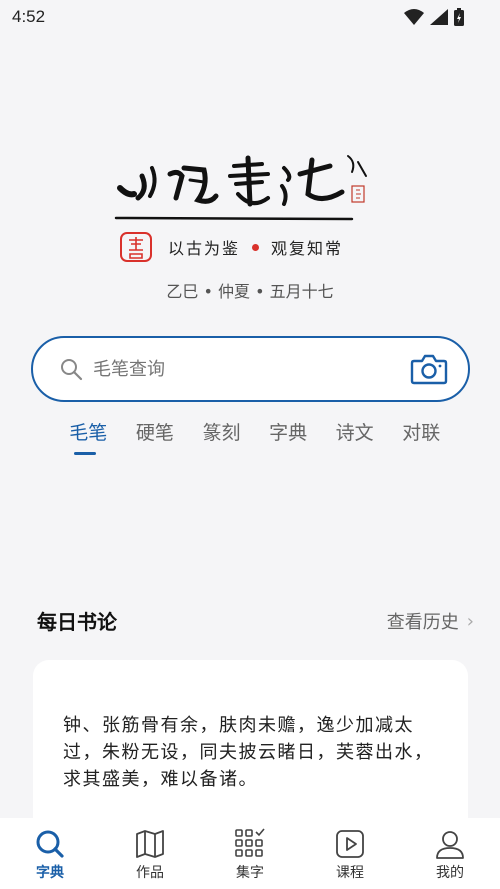 The width and height of the screenshot is (500, 889). What do you see at coordinates (204, 248) in the screenshot?
I see `motto-left: 以古为鉴` at bounding box center [204, 248].